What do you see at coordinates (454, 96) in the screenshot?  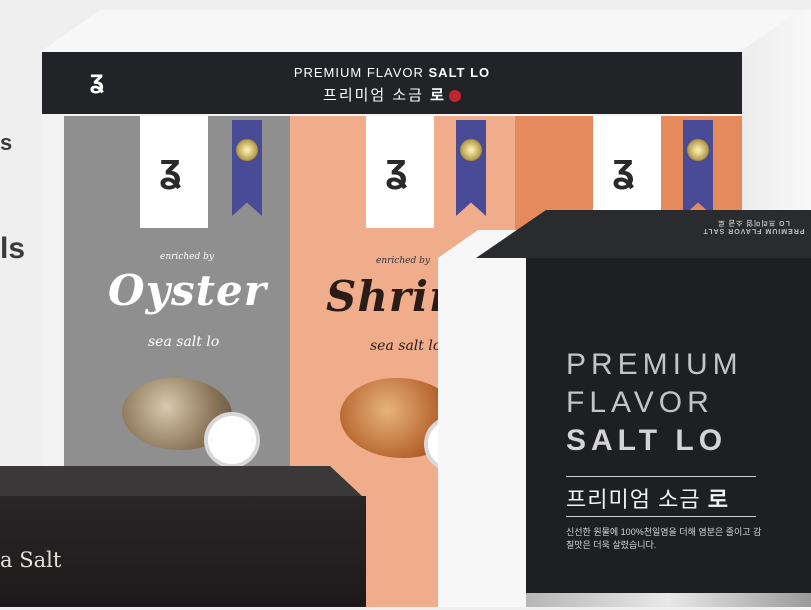 I see `seal-icon` at bounding box center [454, 96].